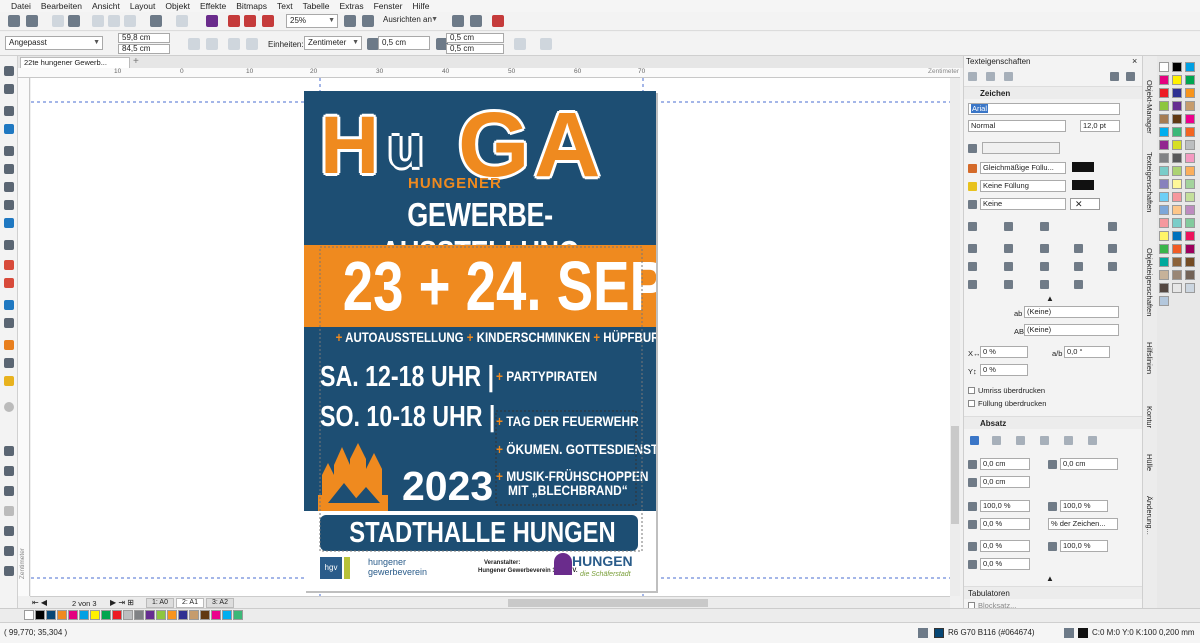 Image resolution: width=1200 pixels, height=643 pixels. Describe the element at coordinates (1112, 248) in the screenshot. I see `ornaments-icon` at that location.